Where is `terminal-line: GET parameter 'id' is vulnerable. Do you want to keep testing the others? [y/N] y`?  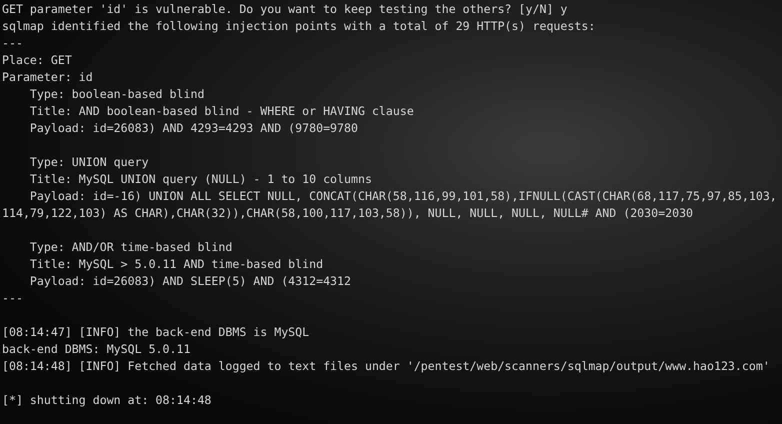 terminal-line: GET parameter 'id' is vulnerable. Do you want to keep testing the others? [y/N] y is located at coordinates (285, 9).